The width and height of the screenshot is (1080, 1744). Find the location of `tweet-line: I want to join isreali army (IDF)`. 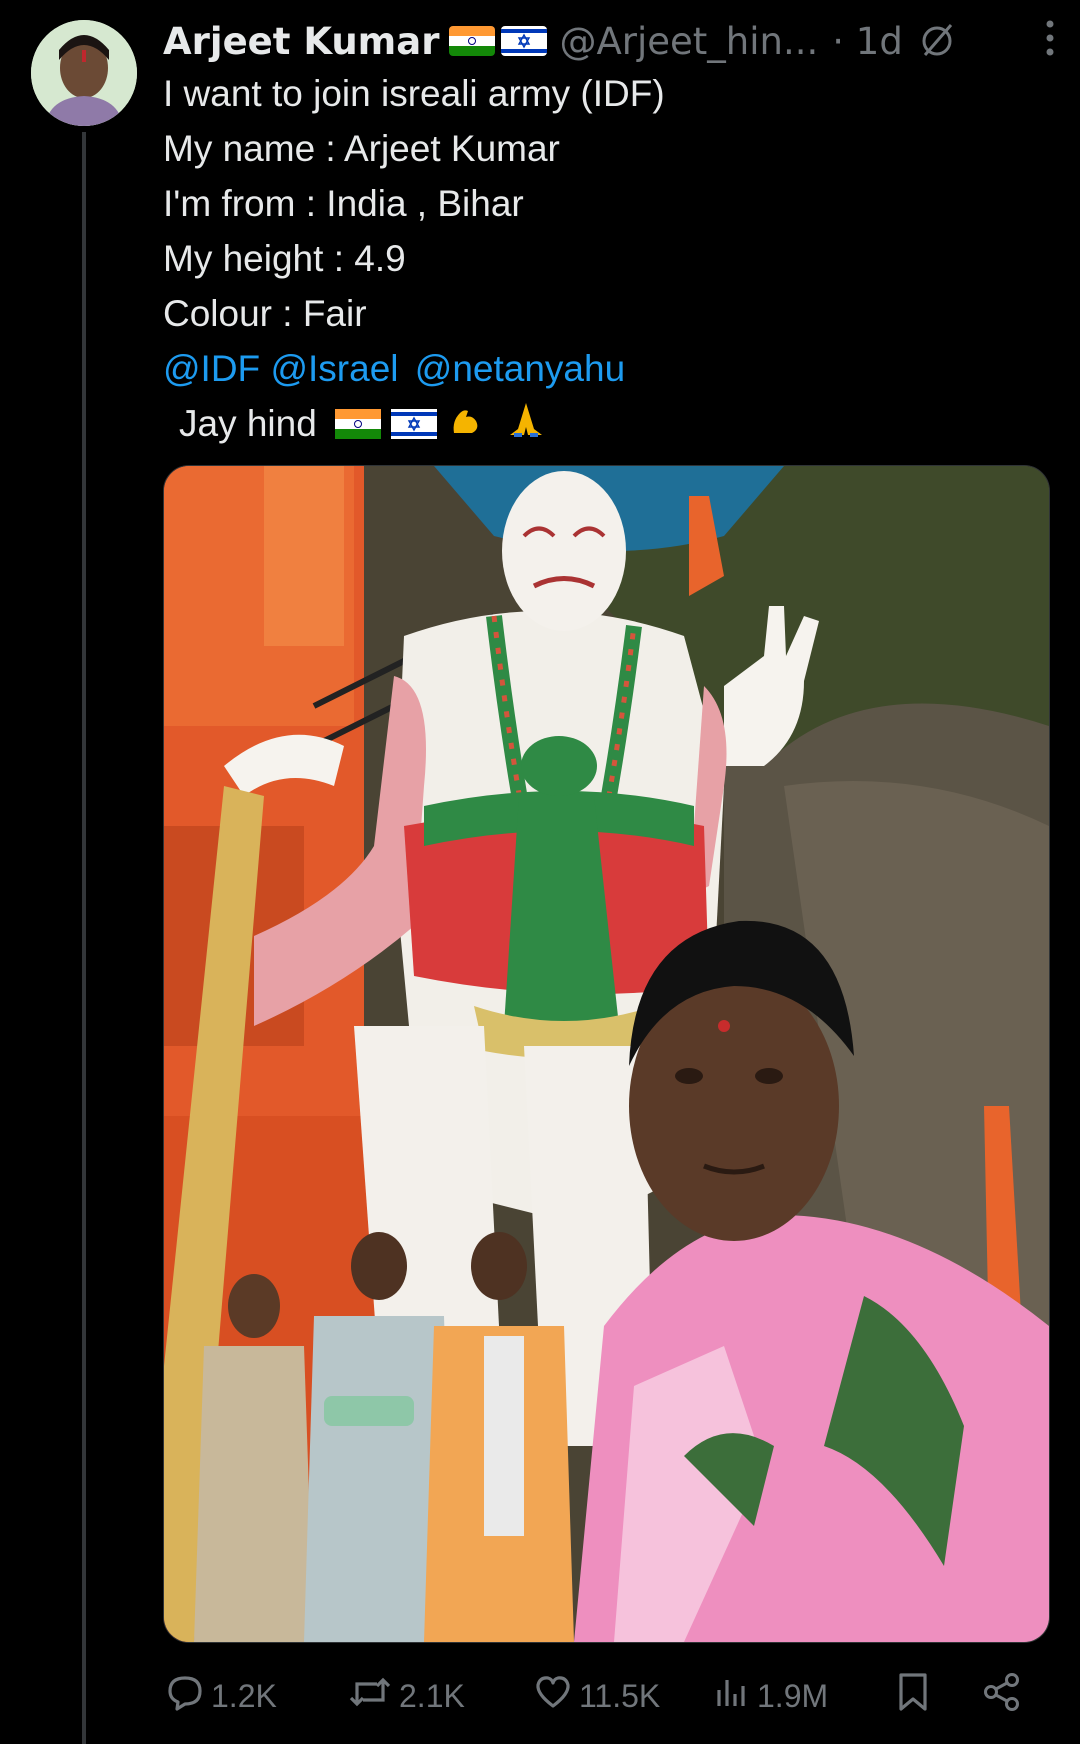

tweet-line: I want to join isreali army (IDF) is located at coordinates (414, 93).